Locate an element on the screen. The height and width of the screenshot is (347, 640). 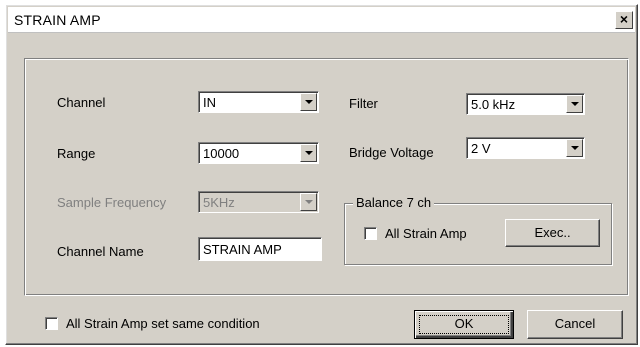
all-strain-amp-label: All Strain Amp is located at coordinates (426, 233).